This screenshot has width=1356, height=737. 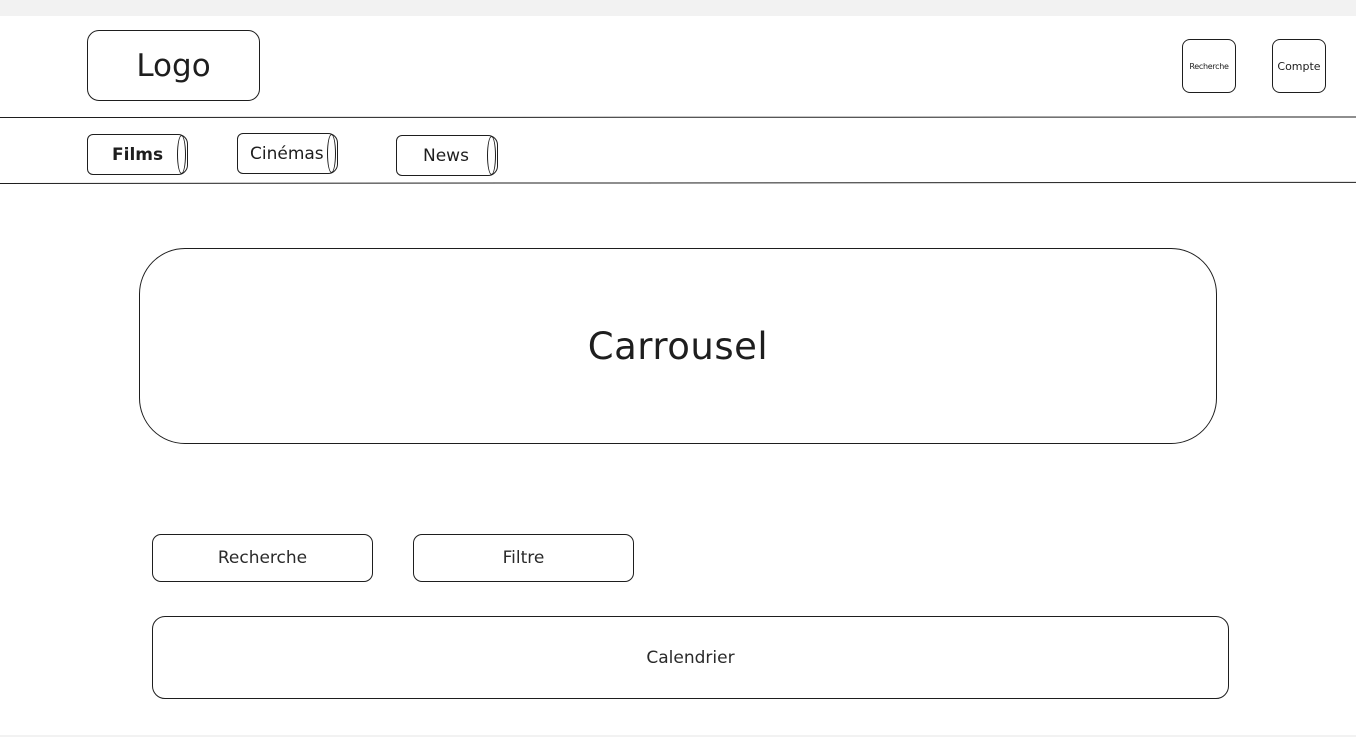 I want to click on carousel-label: Carrousel, so click(x=678, y=346).